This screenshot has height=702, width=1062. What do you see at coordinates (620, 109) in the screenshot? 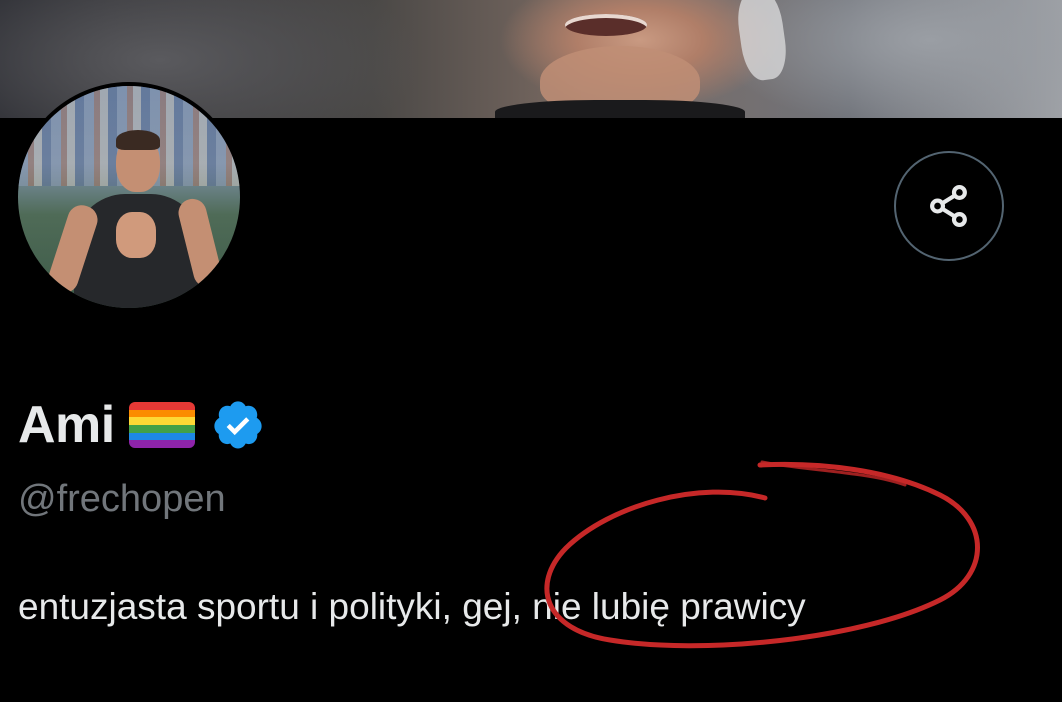
I see `banner-shirt-shape` at bounding box center [620, 109].